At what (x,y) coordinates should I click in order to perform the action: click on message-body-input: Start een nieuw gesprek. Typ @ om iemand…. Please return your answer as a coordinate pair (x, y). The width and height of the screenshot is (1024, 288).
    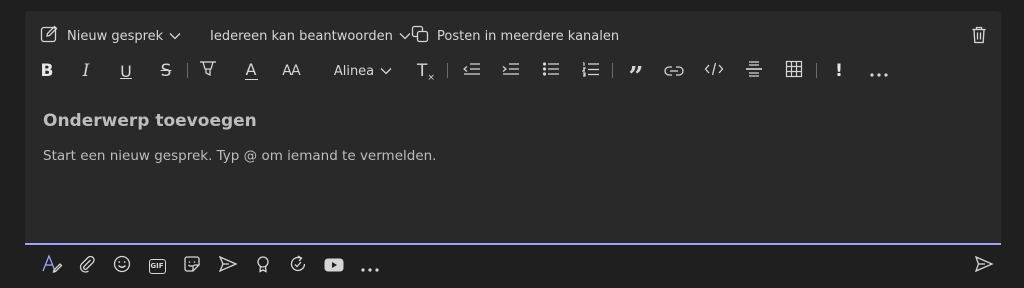
    Looking at the image, I should click on (239, 156).